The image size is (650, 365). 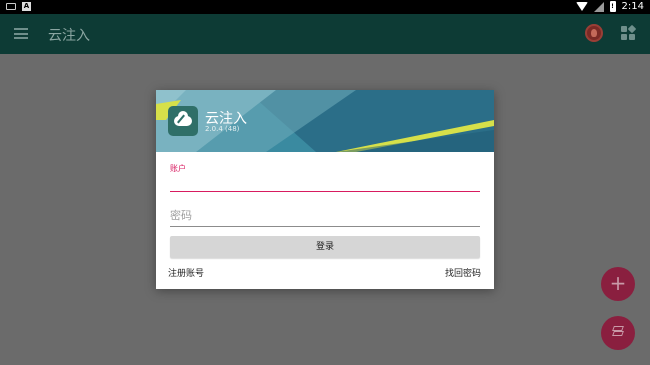 What do you see at coordinates (325, 34) in the screenshot?
I see `app-bar: 云注入` at bounding box center [325, 34].